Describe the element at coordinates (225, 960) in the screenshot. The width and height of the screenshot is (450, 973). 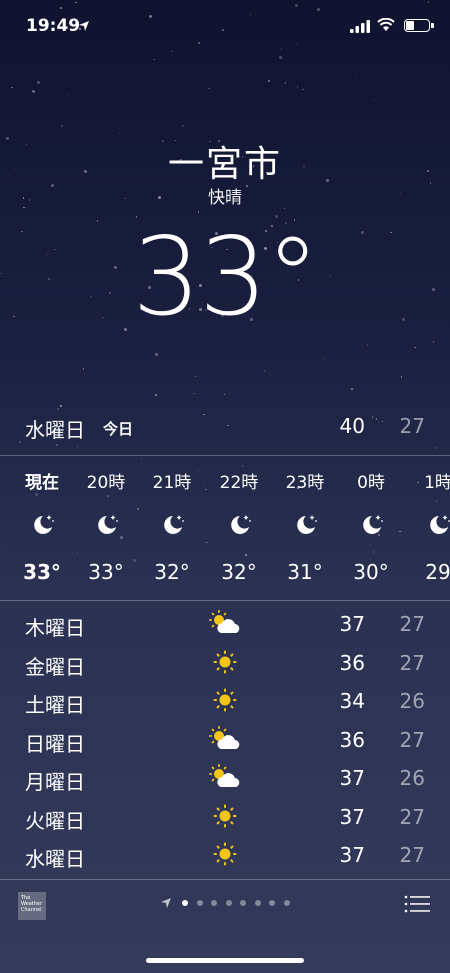
I see `home-indicator` at that location.